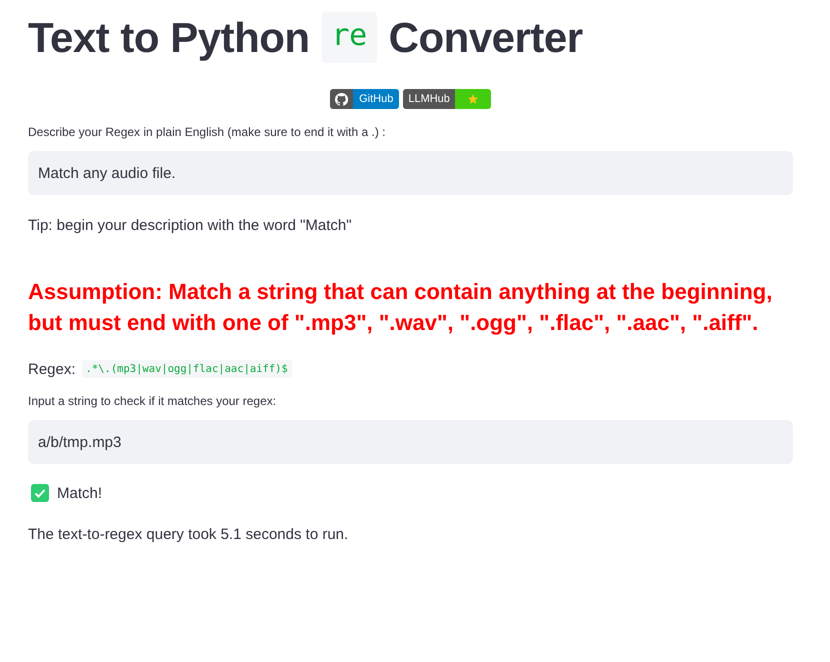  I want to click on github-icon, so click(341, 99).